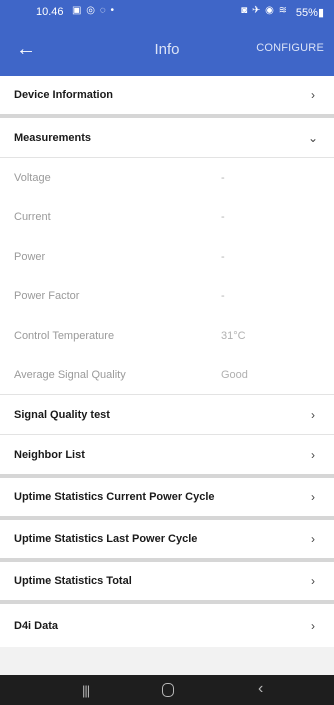 The width and height of the screenshot is (334, 705). What do you see at coordinates (167, 257) in the screenshot?
I see `measurement-power: Power -` at bounding box center [167, 257].